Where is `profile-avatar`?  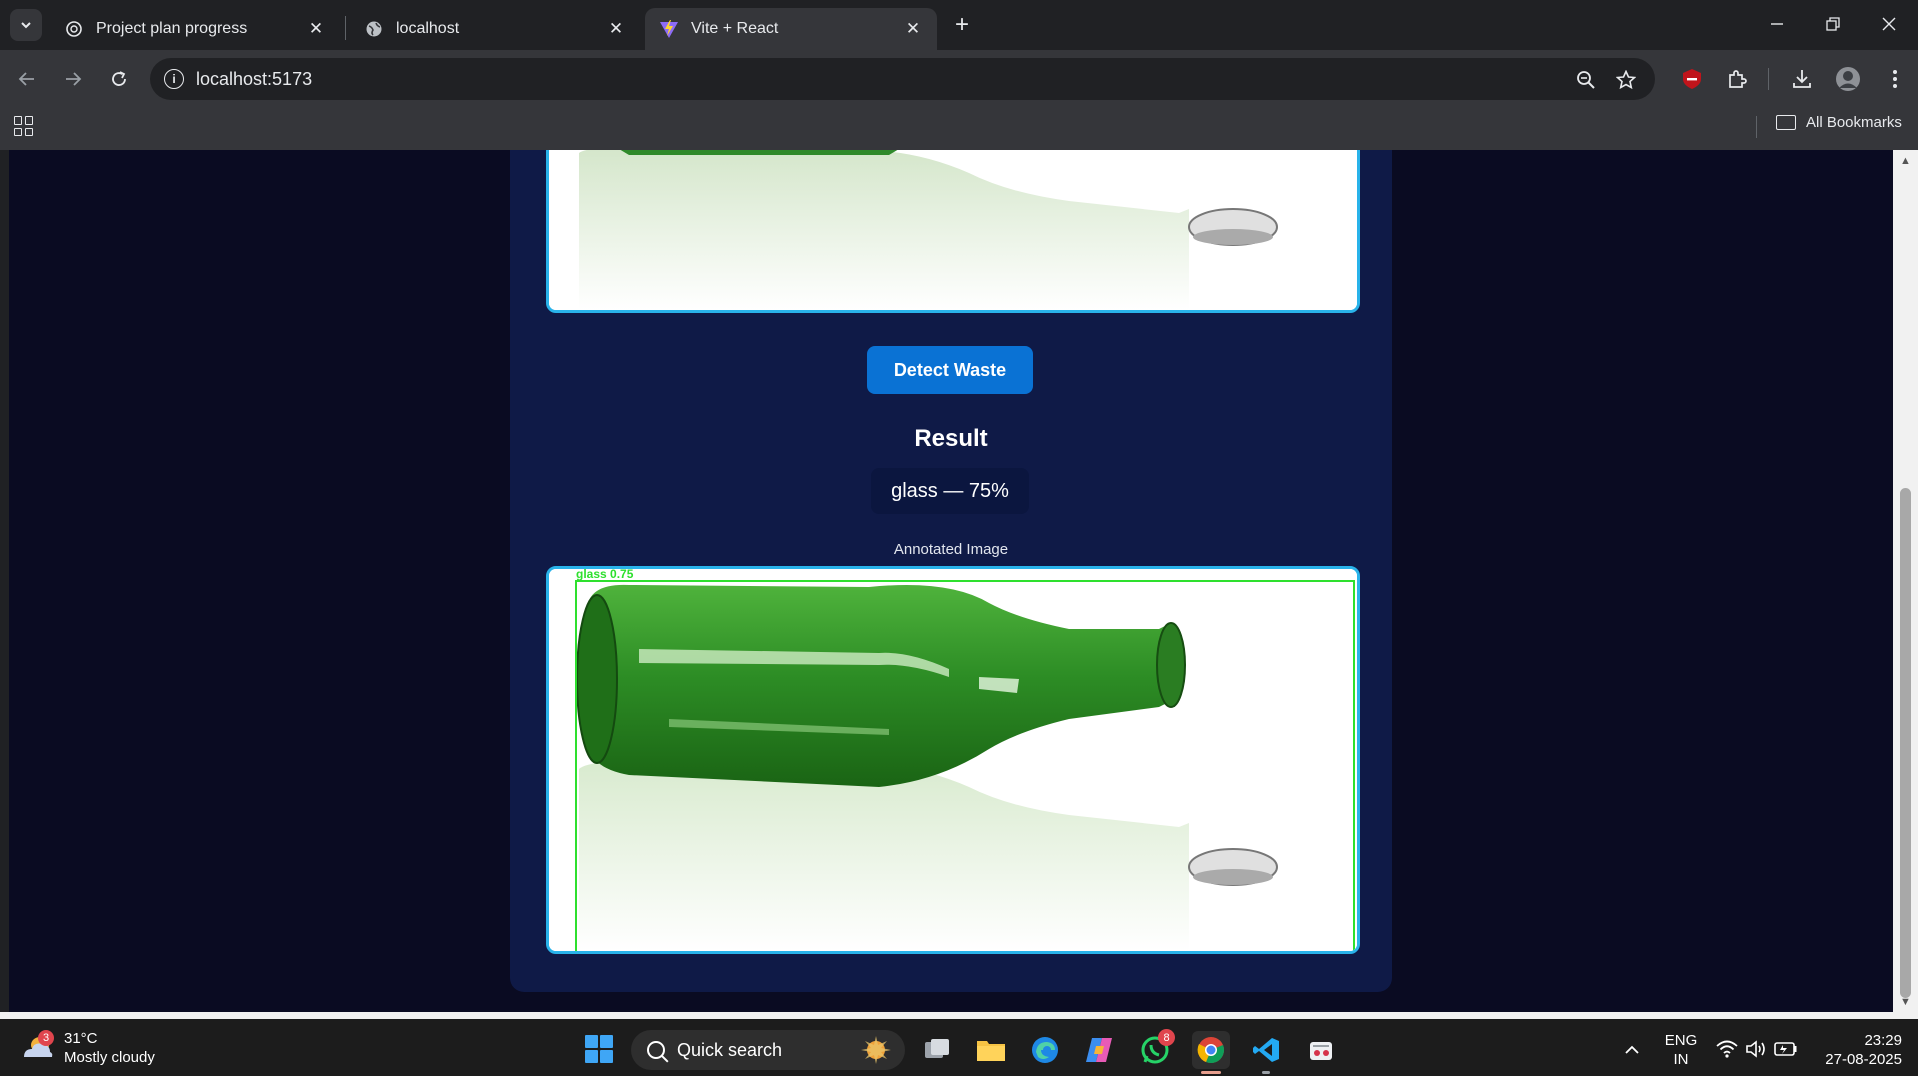 profile-avatar is located at coordinates (1848, 79).